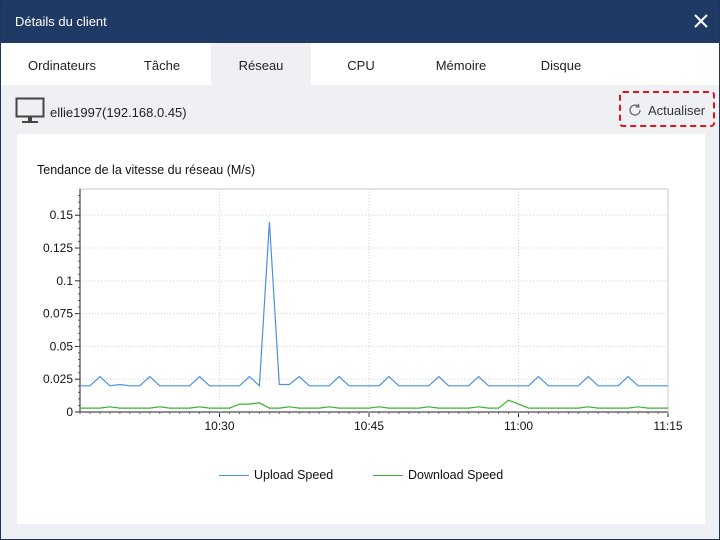 The height and width of the screenshot is (540, 720). I want to click on refresh-button: Actualiser, so click(667, 109).